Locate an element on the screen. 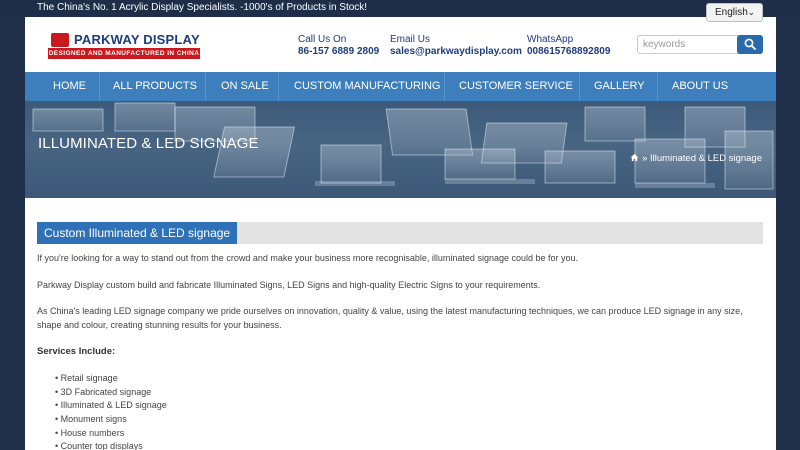 Image resolution: width=800 pixels, height=450 pixels. logo-mark-icon is located at coordinates (60, 40).